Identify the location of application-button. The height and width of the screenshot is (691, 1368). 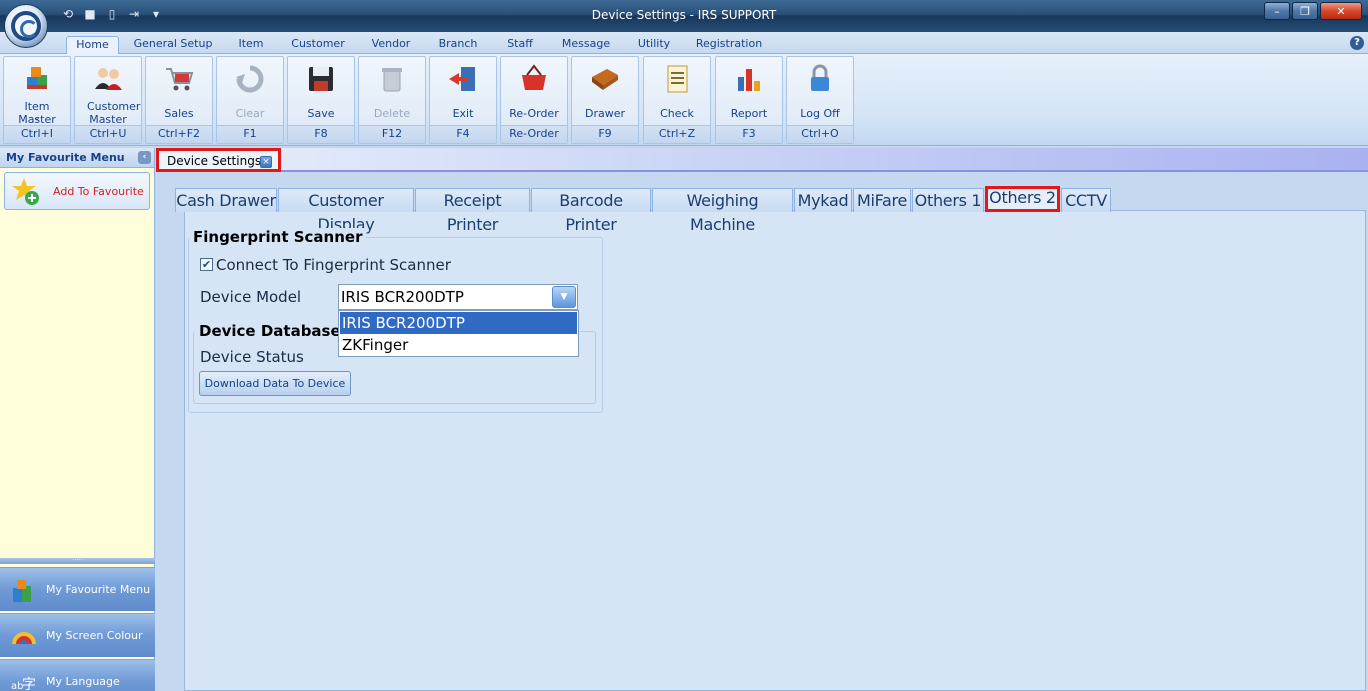
(26, 26).